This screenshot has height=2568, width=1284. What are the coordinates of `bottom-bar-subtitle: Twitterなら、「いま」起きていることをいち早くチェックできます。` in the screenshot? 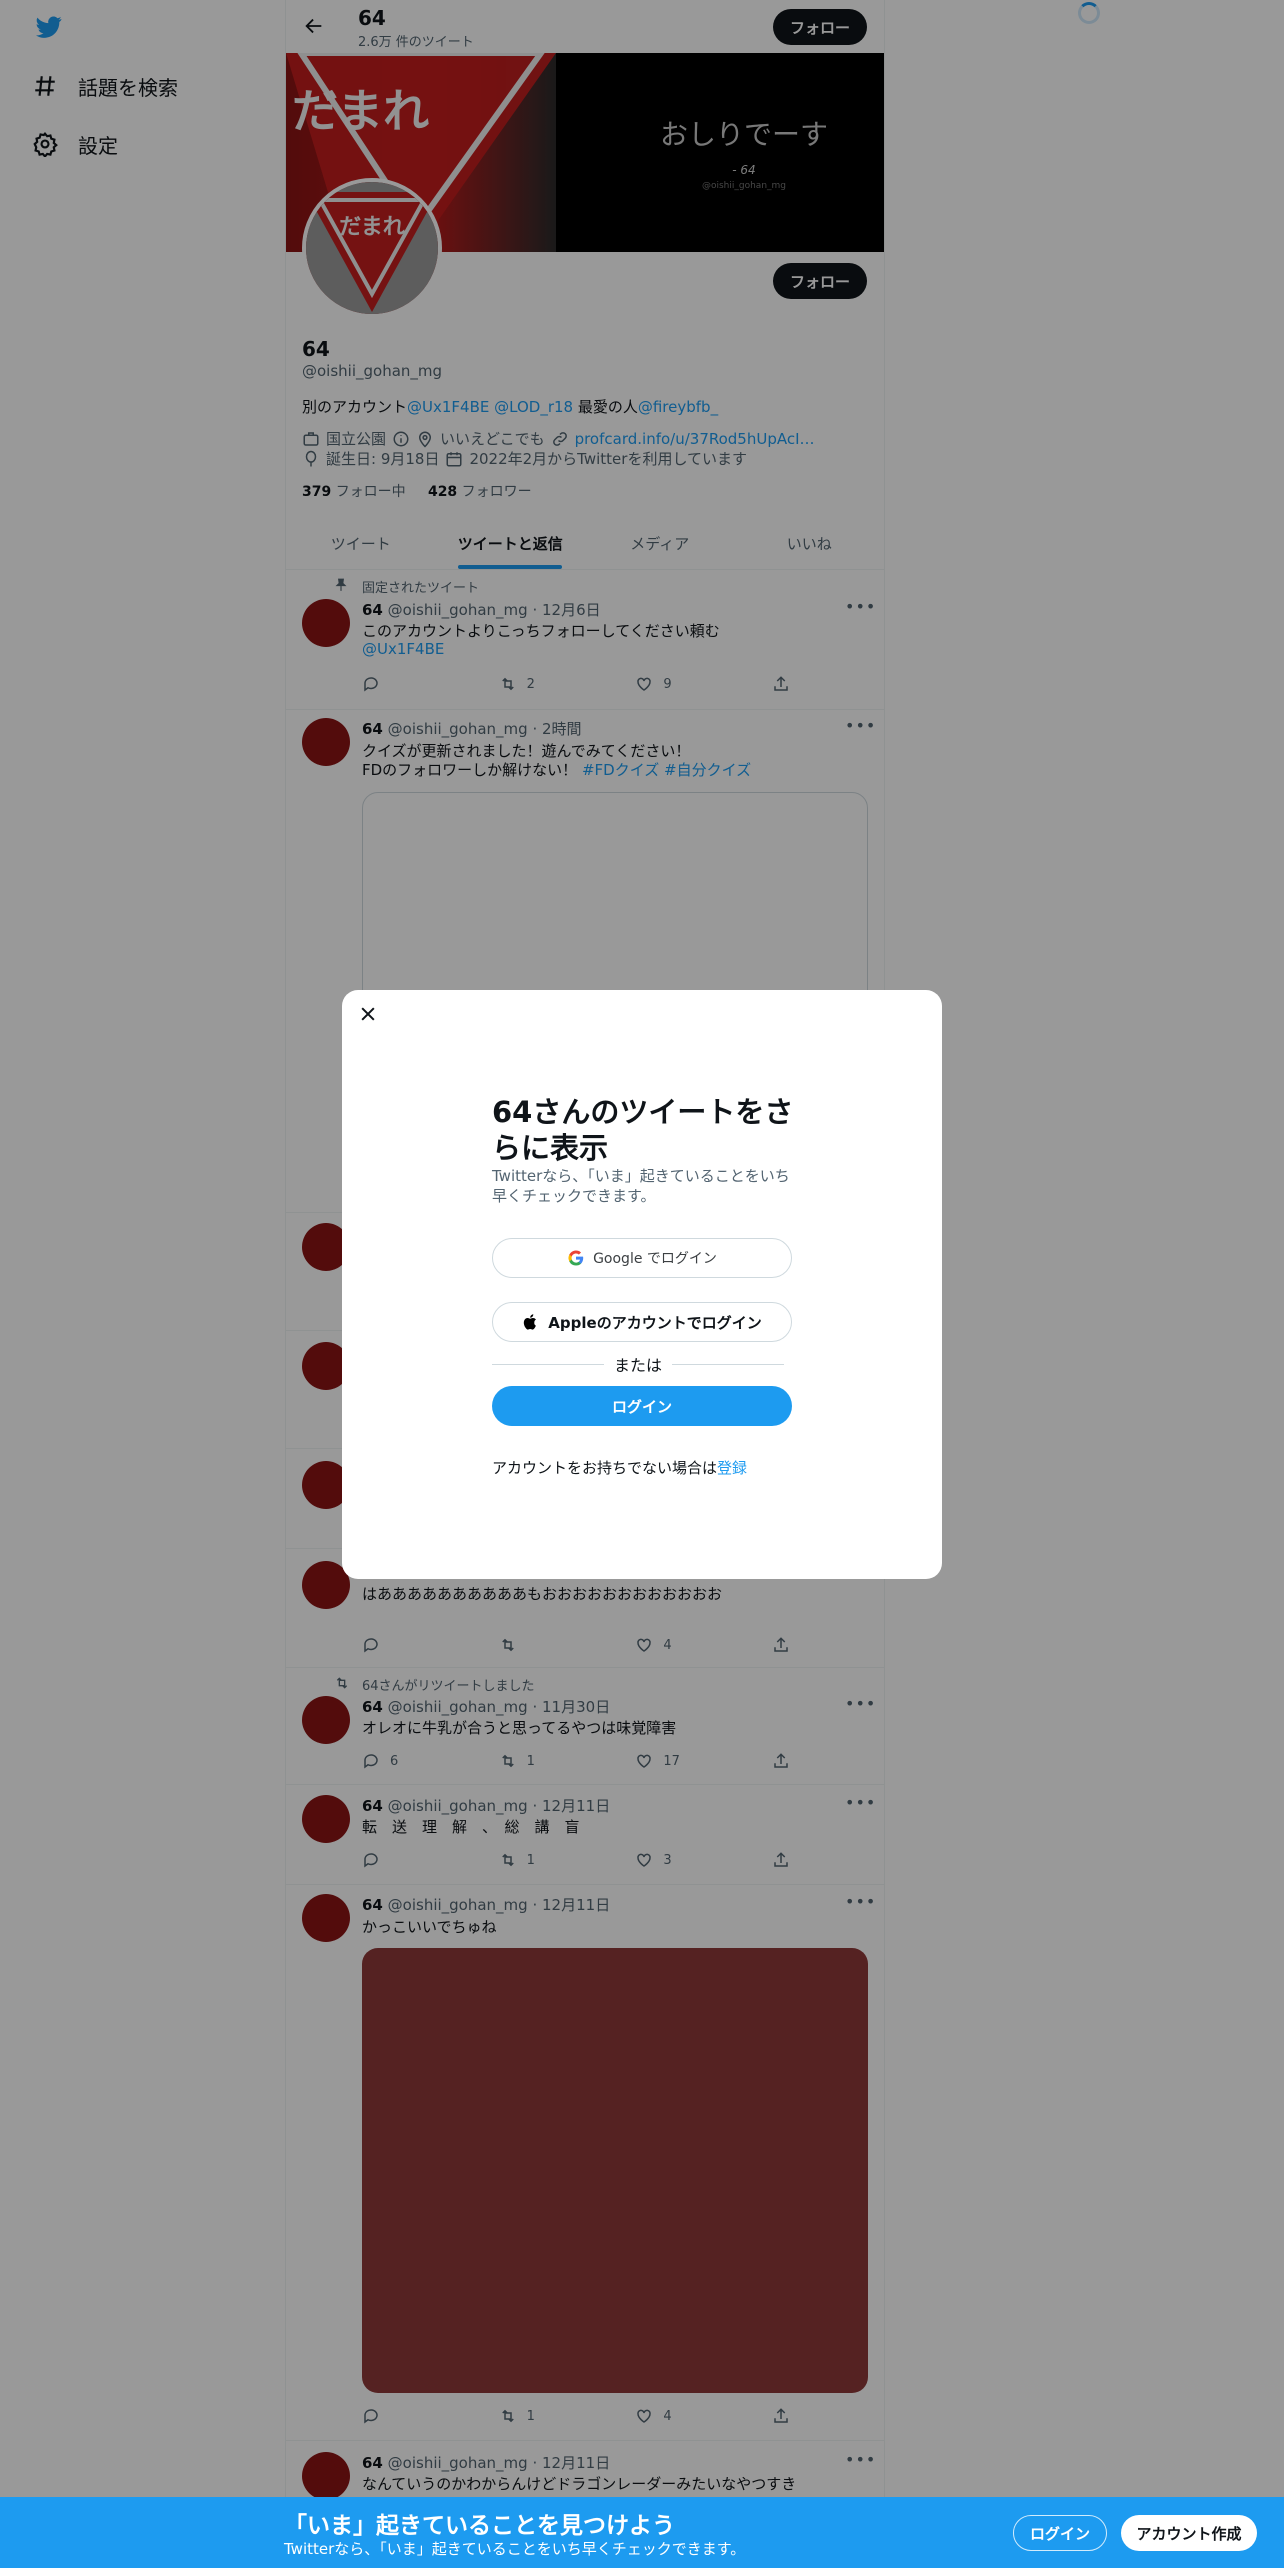 It's located at (515, 2549).